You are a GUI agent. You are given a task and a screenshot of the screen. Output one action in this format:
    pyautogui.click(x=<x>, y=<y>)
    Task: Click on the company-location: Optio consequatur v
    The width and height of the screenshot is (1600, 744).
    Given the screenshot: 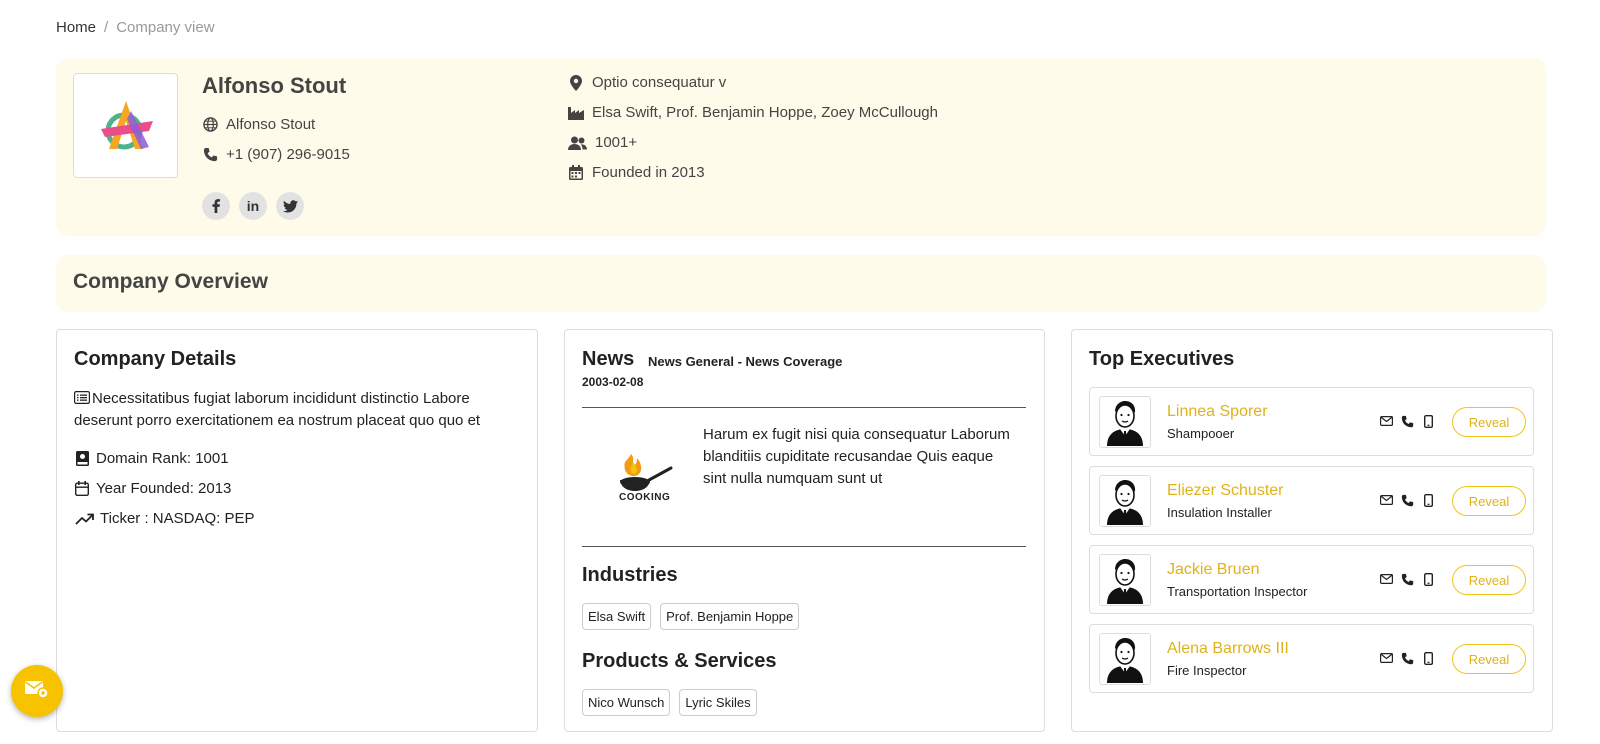 What is the action you would take?
    pyautogui.click(x=659, y=82)
    